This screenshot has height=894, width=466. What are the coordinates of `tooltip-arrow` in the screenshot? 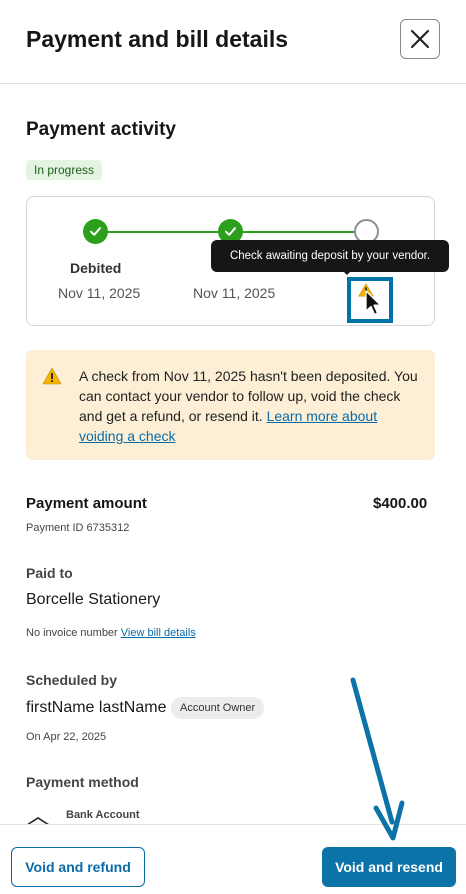 It's located at (347, 272).